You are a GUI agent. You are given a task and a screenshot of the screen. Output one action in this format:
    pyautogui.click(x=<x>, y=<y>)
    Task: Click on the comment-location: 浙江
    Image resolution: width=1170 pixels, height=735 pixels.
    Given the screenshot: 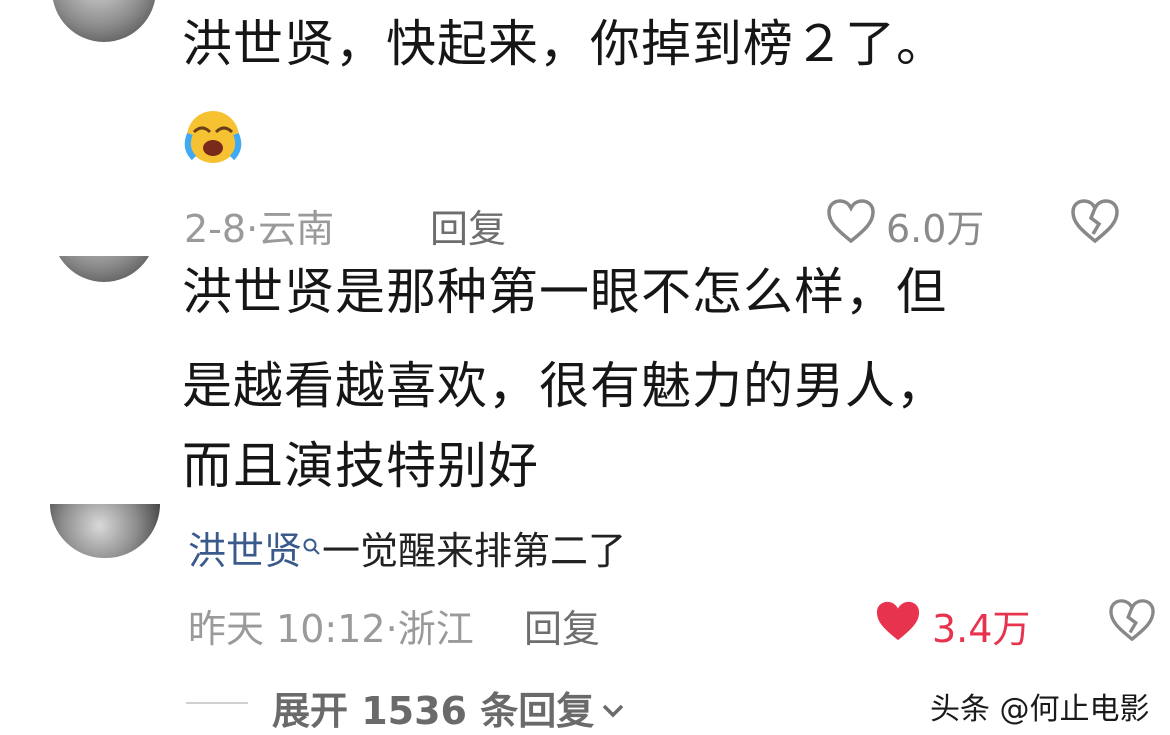 What is the action you would take?
    pyautogui.click(x=435, y=629)
    